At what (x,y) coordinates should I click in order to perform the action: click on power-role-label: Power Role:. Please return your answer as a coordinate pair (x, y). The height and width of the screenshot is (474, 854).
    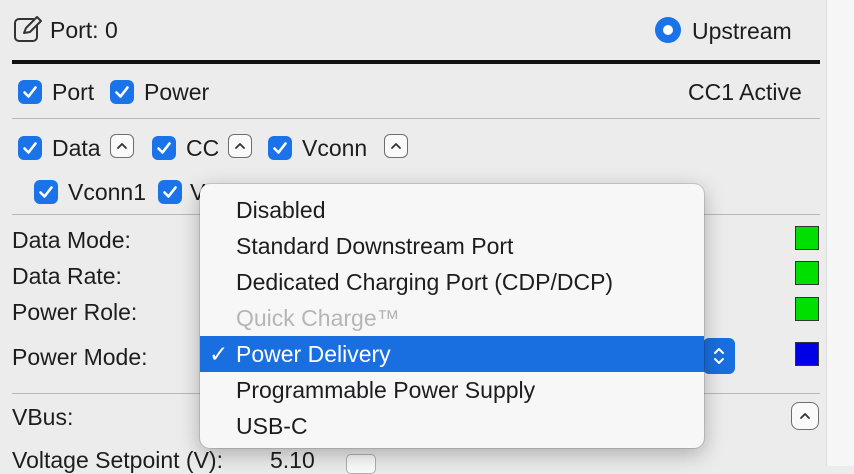
    Looking at the image, I should click on (75, 312).